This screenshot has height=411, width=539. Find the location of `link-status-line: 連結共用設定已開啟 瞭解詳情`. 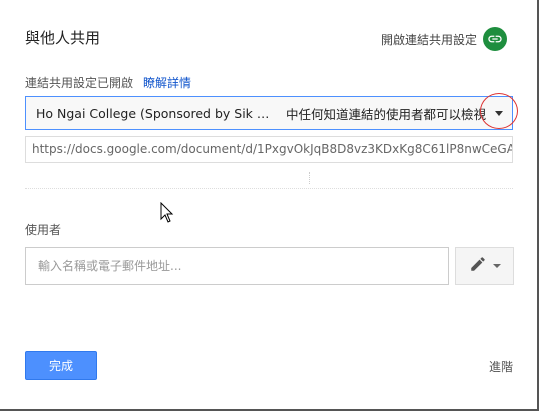

link-status-line: 連結共用設定已開啟 瞭解詳情 is located at coordinates (108, 82).